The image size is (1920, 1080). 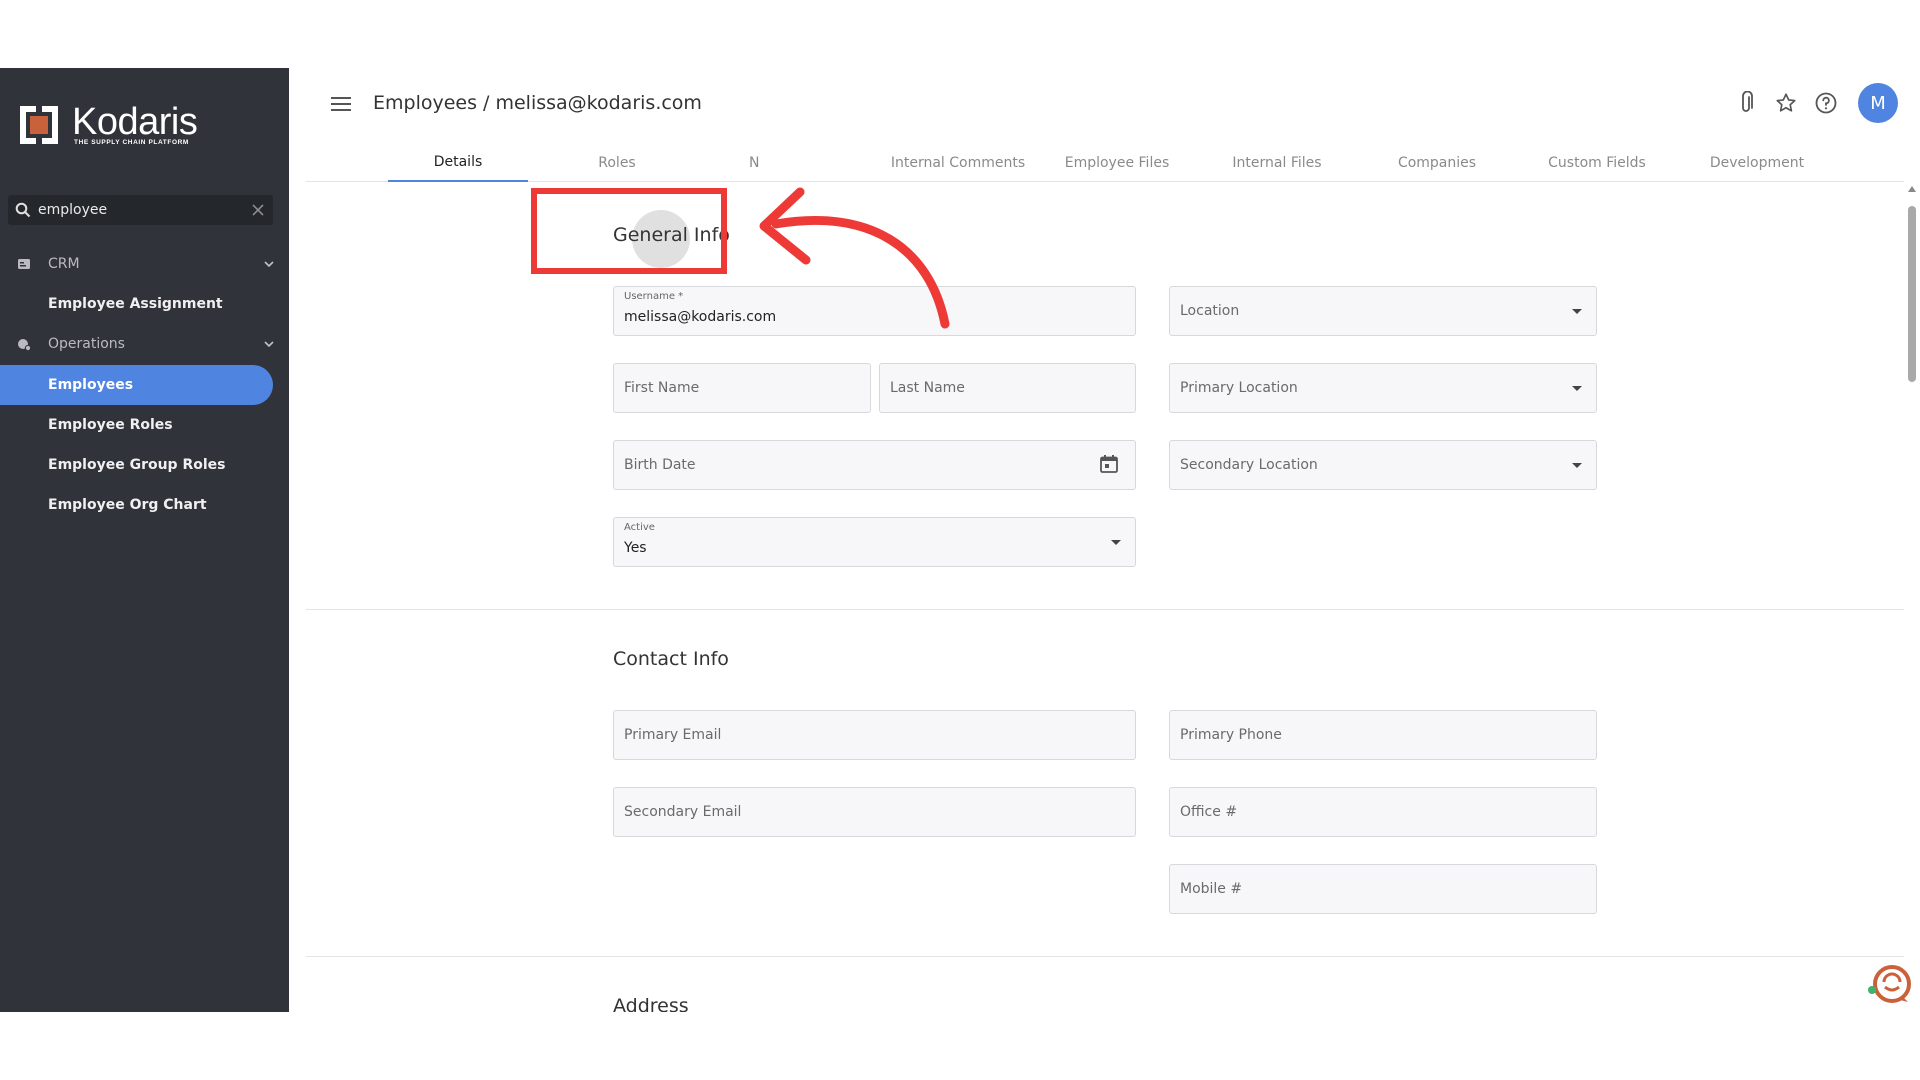 What do you see at coordinates (874, 542) in the screenshot?
I see `active-select: Active Yes` at bounding box center [874, 542].